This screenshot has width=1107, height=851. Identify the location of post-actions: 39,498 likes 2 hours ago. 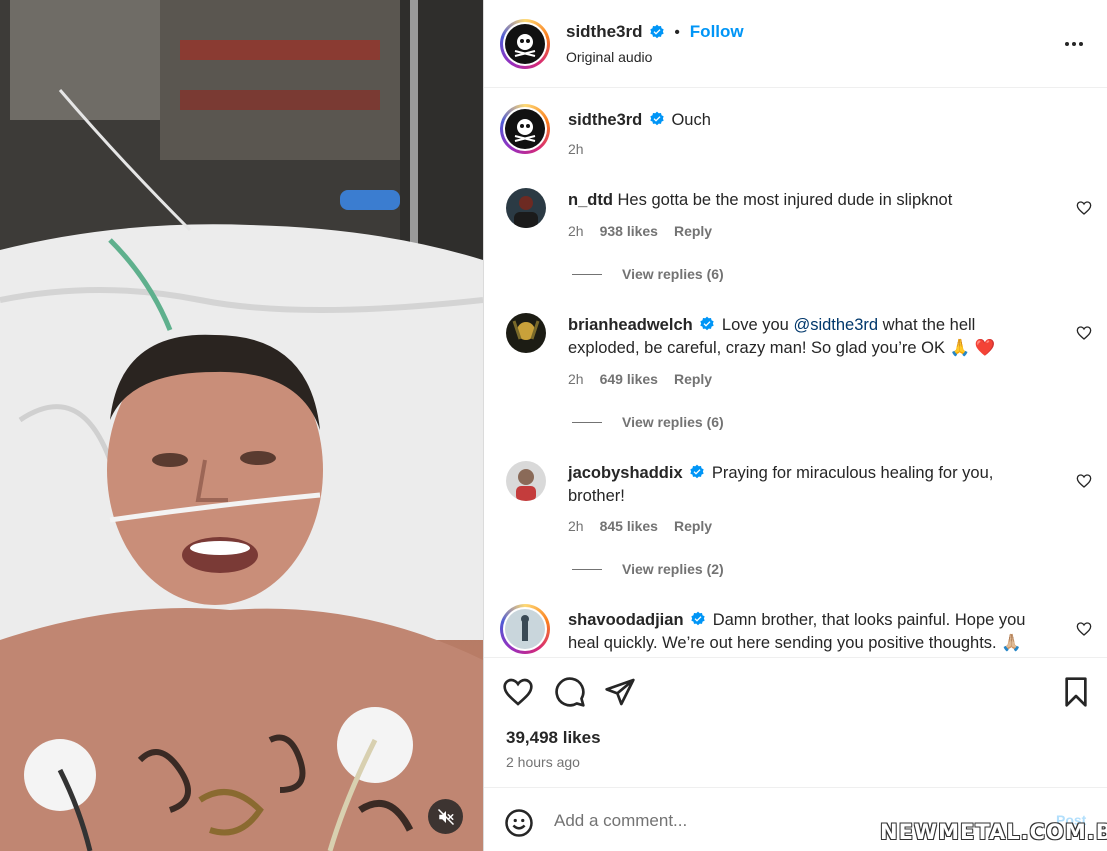
(795, 722).